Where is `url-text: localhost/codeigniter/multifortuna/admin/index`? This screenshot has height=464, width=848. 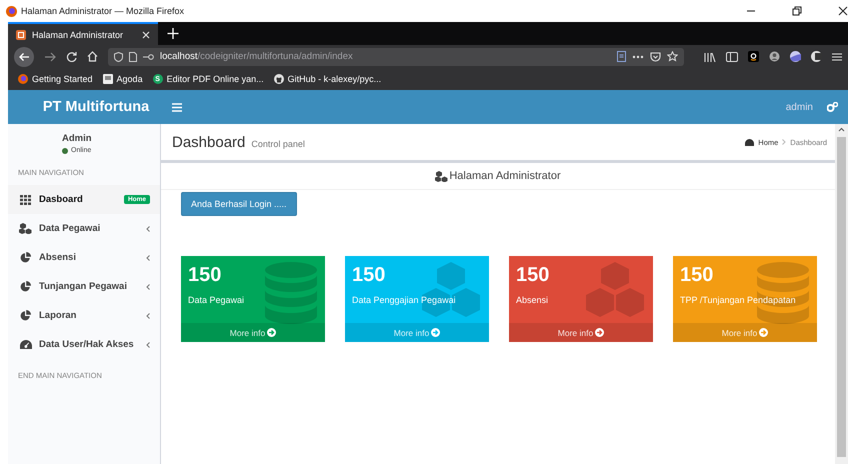
url-text: localhost/codeigniter/multifortuna/admin/index is located at coordinates (256, 56).